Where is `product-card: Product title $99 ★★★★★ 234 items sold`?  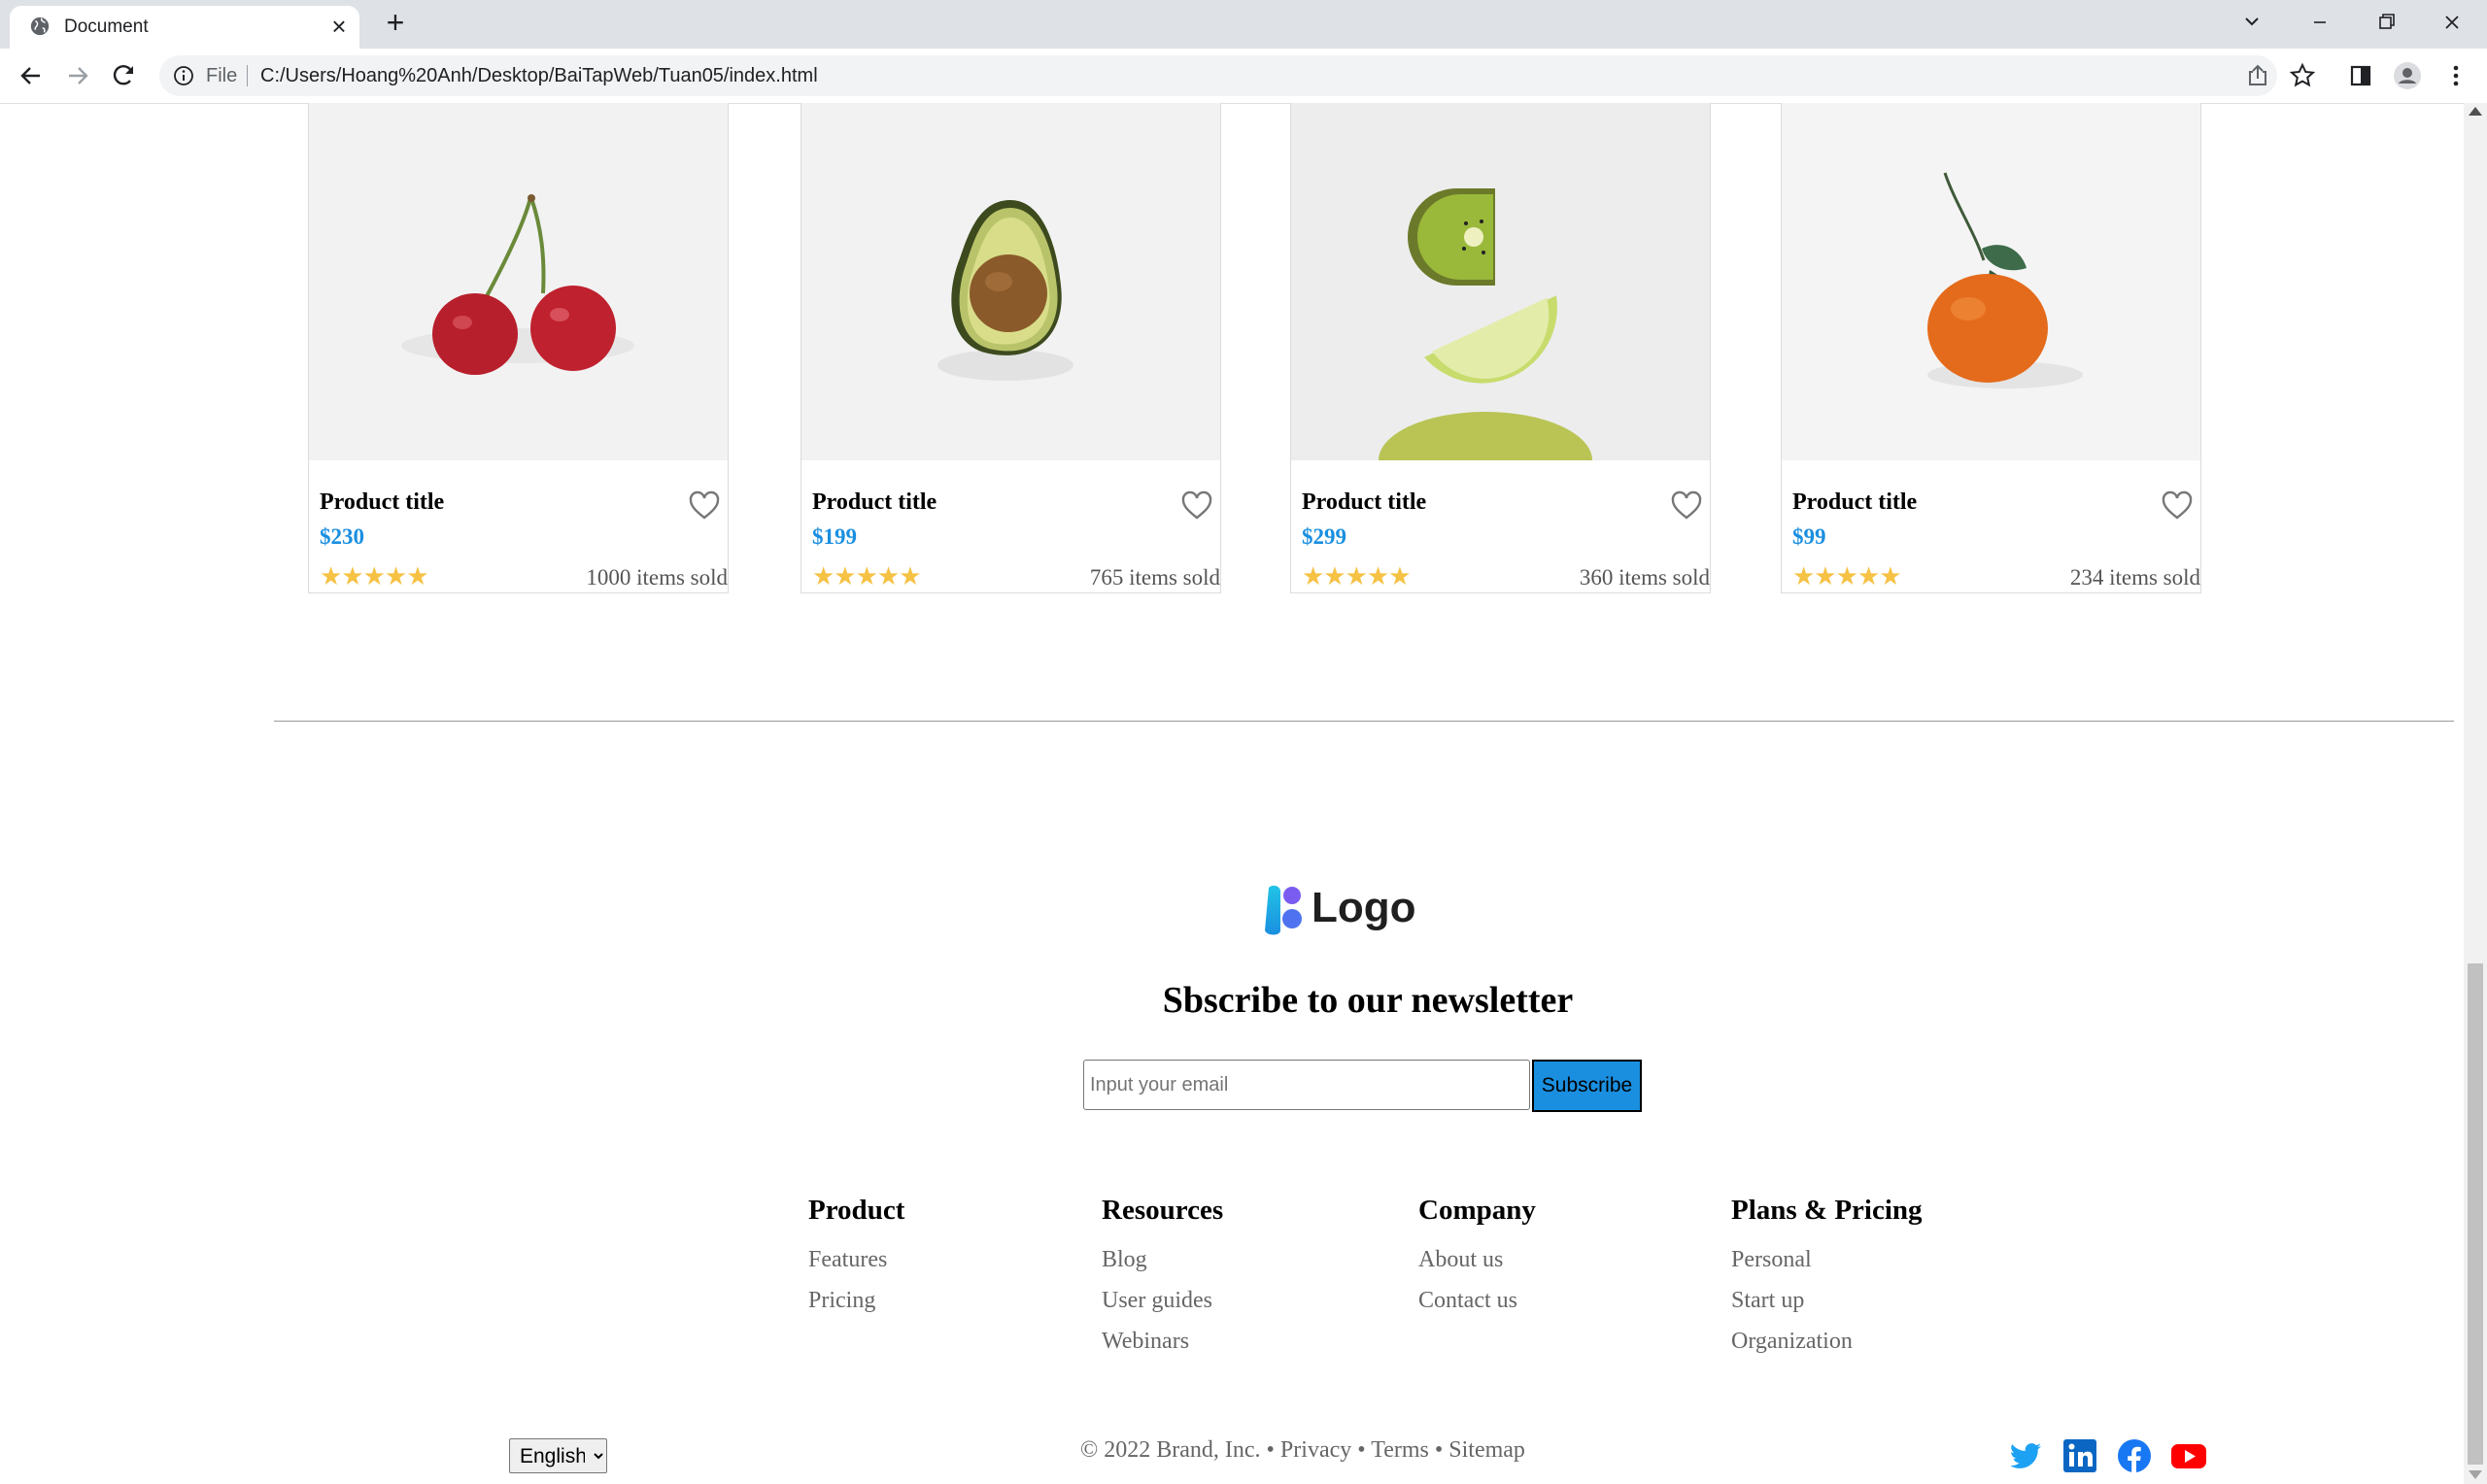
product-card: Product title $99 ★★★★★ 234 items sold is located at coordinates (1991, 348).